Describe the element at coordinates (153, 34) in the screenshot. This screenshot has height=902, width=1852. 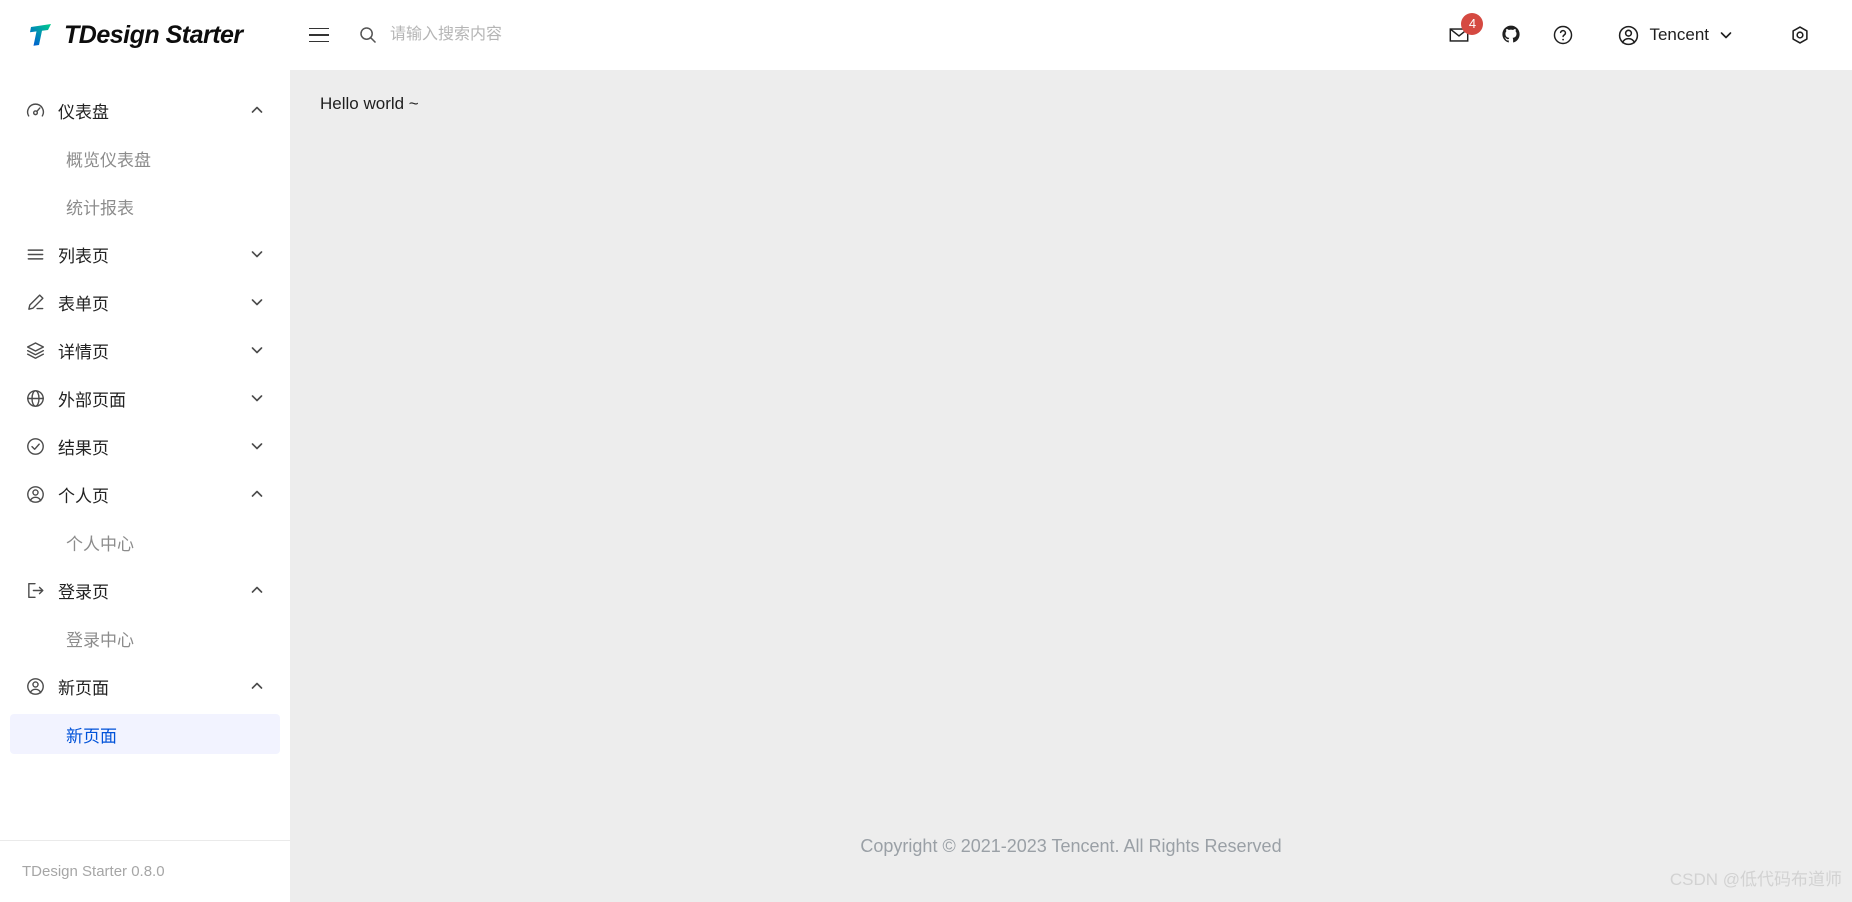
I see `brand-title: TDesign Starter` at that location.